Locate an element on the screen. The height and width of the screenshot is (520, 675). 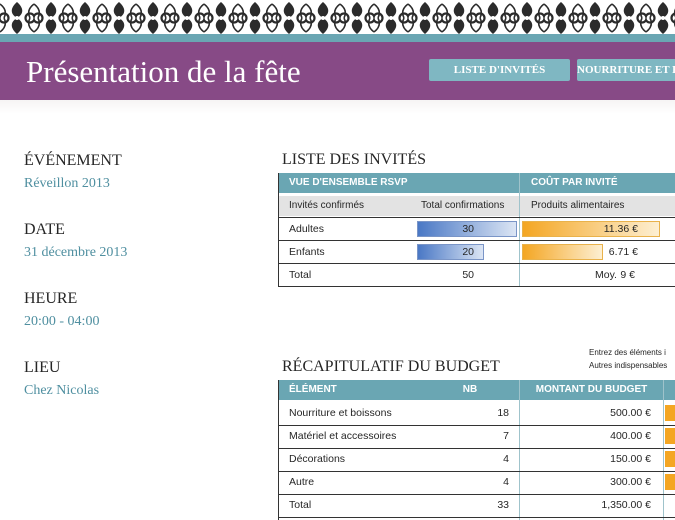
decorative-pattern-band is located at coordinates (337, 18).